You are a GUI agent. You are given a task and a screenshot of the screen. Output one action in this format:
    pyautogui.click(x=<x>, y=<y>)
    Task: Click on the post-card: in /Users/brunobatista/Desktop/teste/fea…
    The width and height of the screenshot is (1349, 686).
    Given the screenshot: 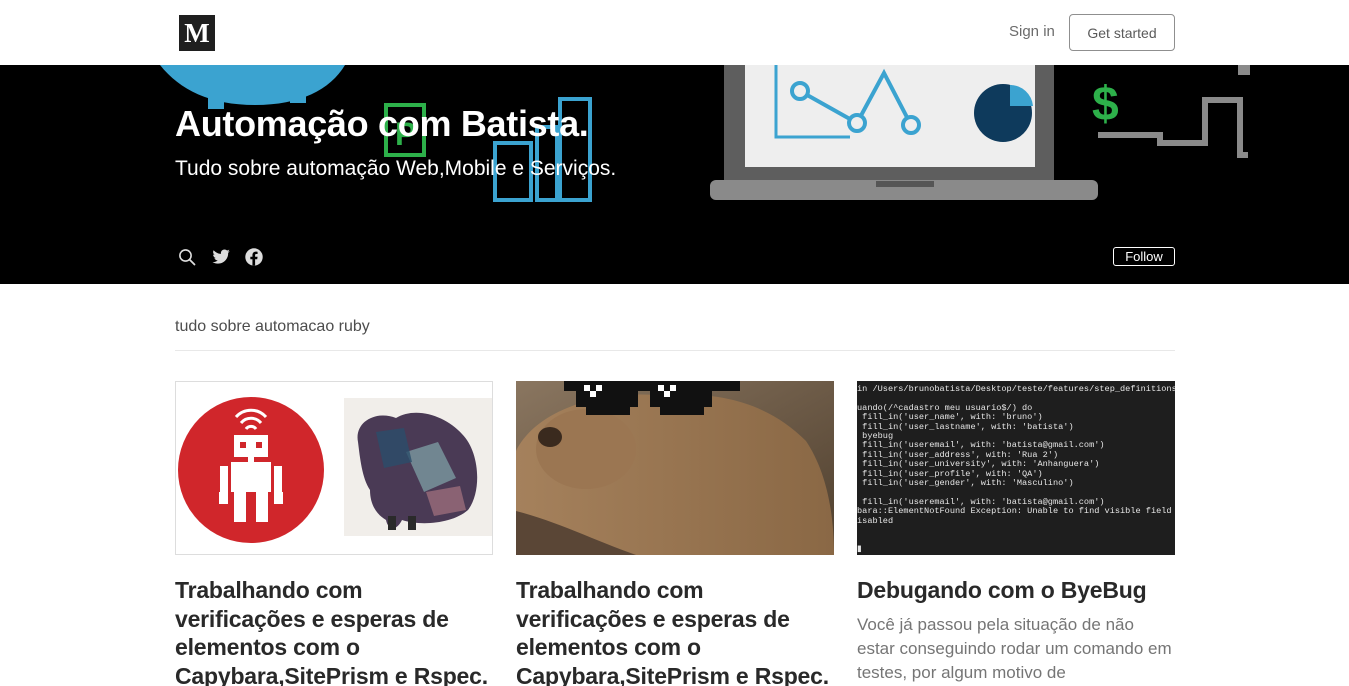 What is the action you would take?
    pyautogui.click(x=1016, y=533)
    